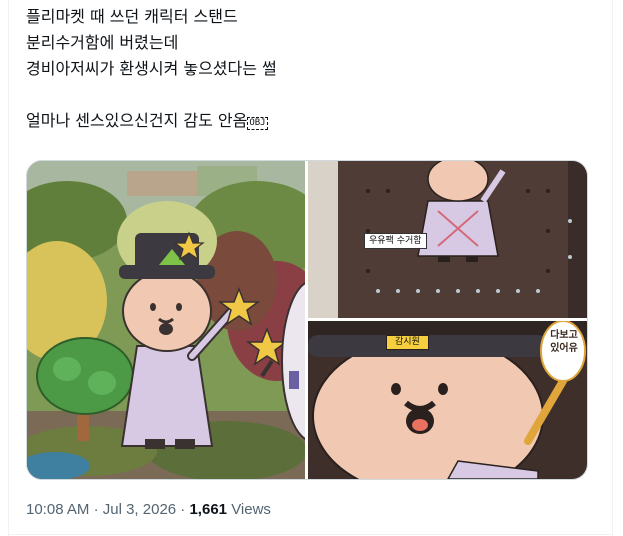  What do you see at coordinates (447, 400) in the screenshot?
I see `media-photo-closeup: 감시원 다보고 있어유` at bounding box center [447, 400].